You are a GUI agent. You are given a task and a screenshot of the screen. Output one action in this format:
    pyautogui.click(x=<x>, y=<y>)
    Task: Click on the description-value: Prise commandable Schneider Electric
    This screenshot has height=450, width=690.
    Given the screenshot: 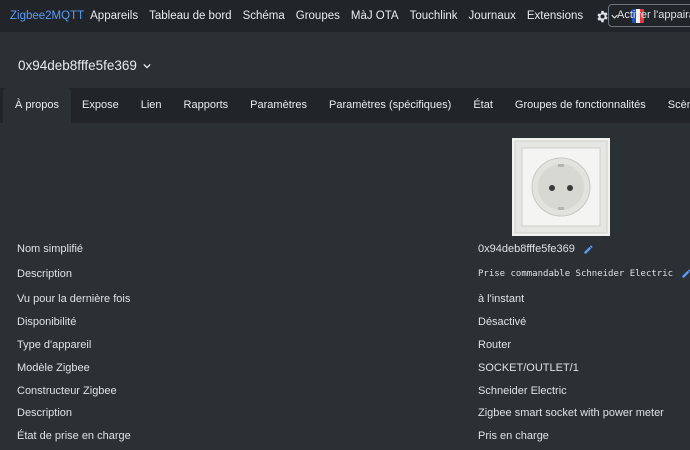 What is the action you would take?
    pyautogui.click(x=576, y=273)
    